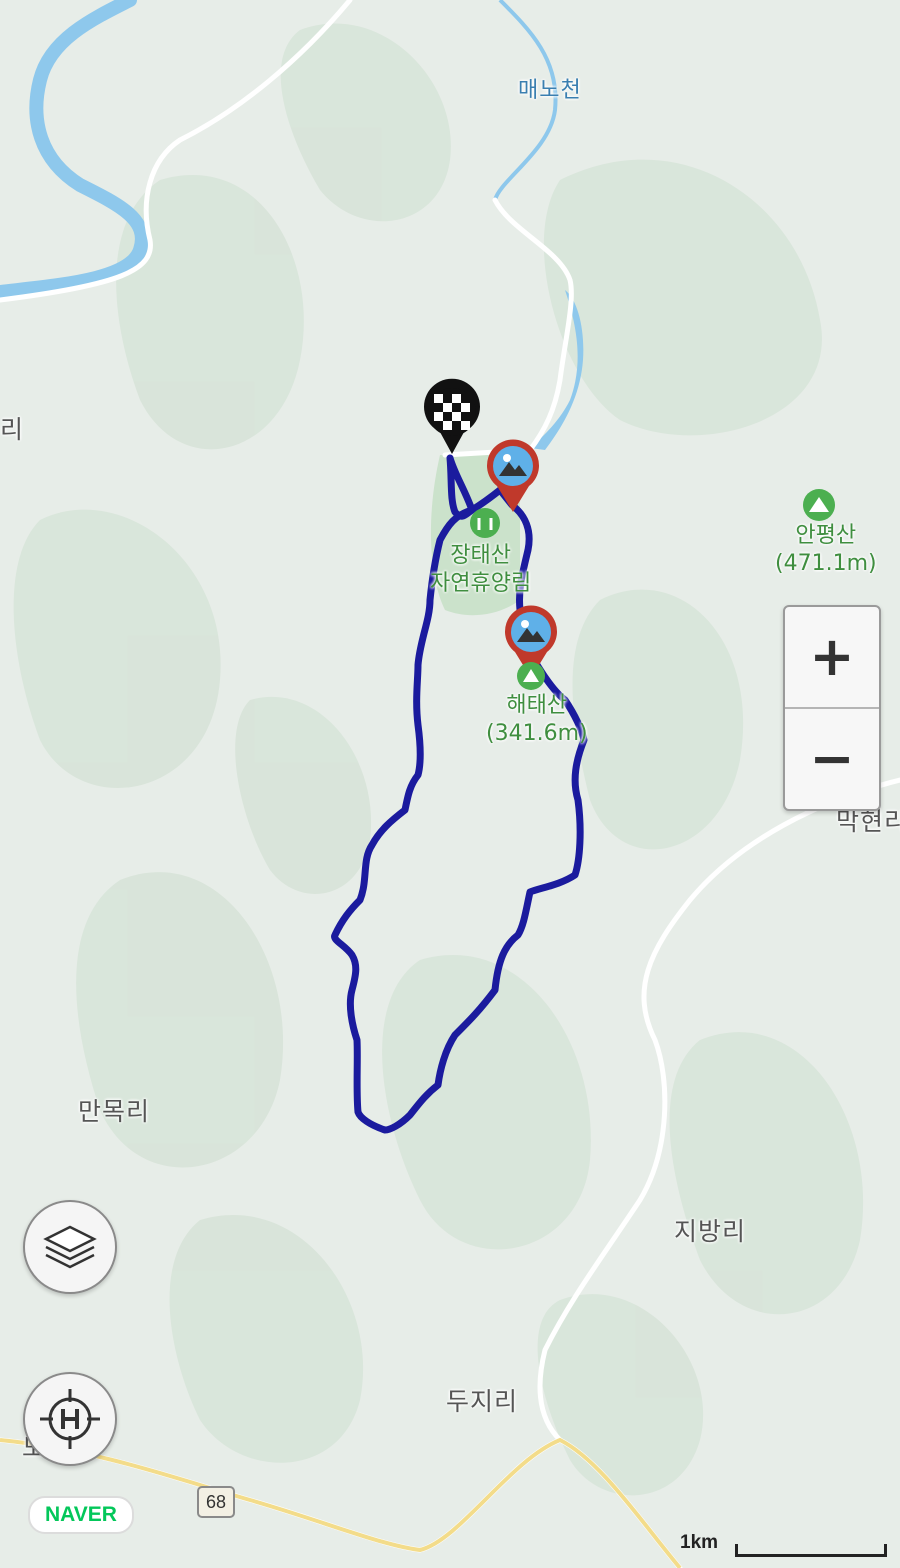  I want to click on zoom-out-button: −, so click(832, 758).